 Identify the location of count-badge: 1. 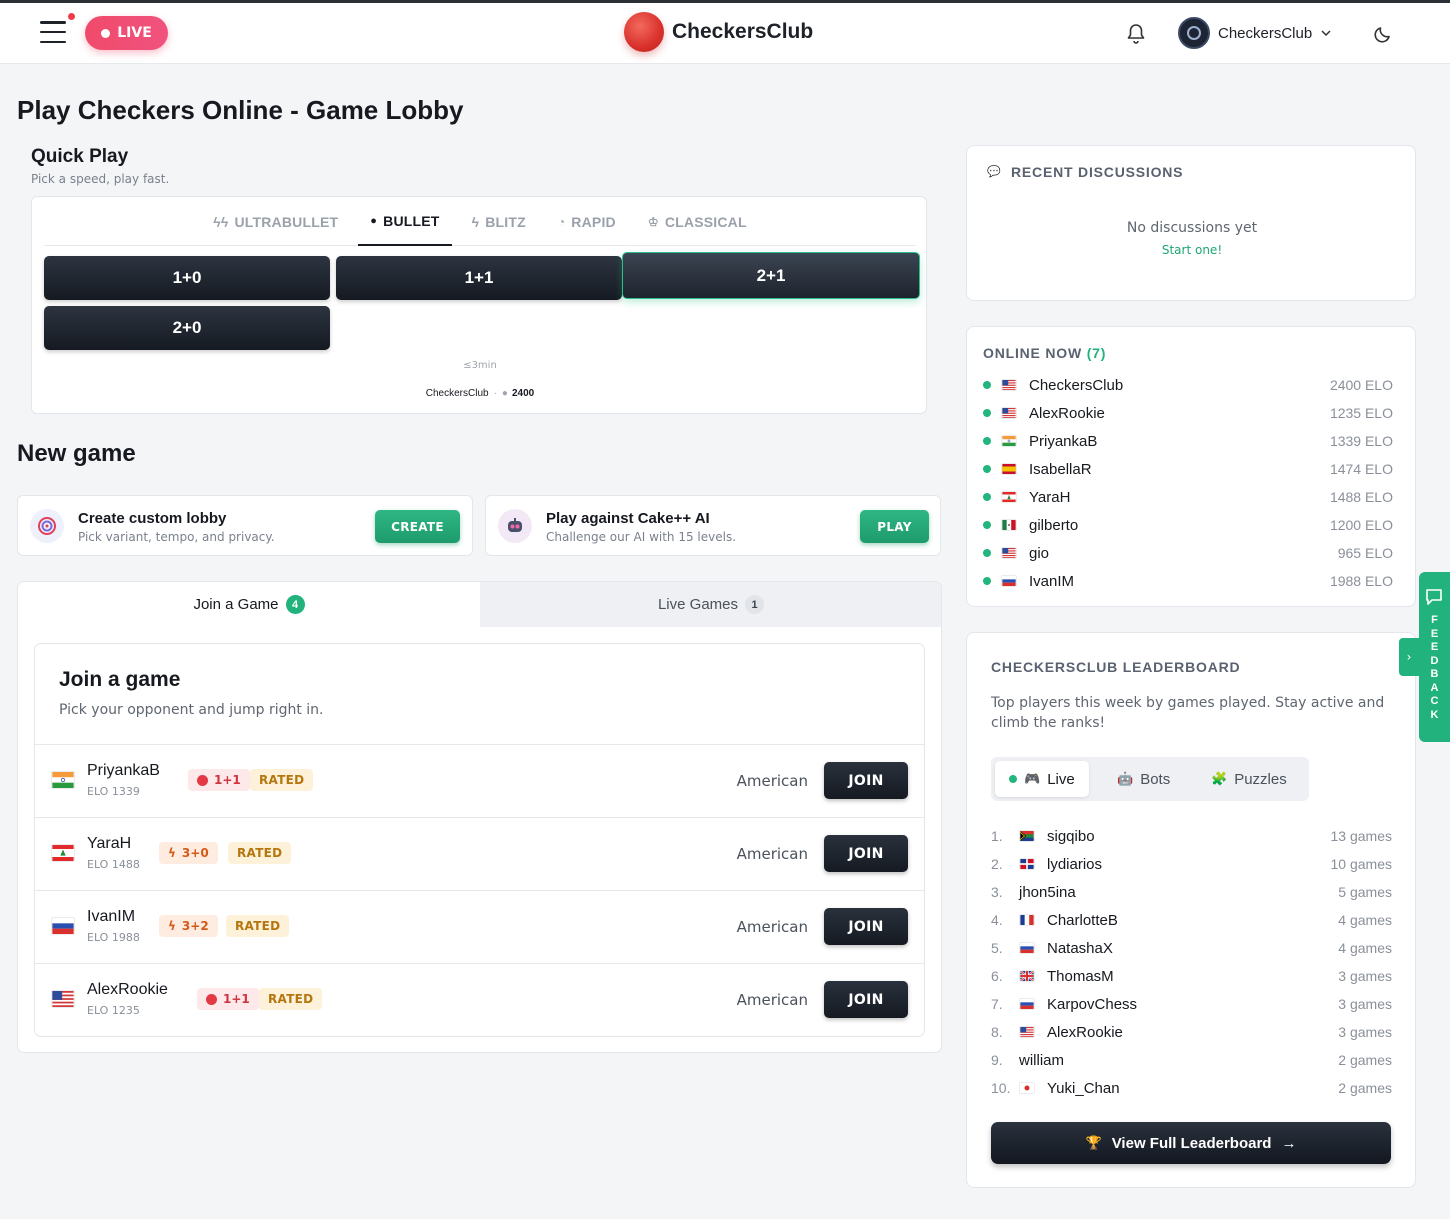
(755, 604).